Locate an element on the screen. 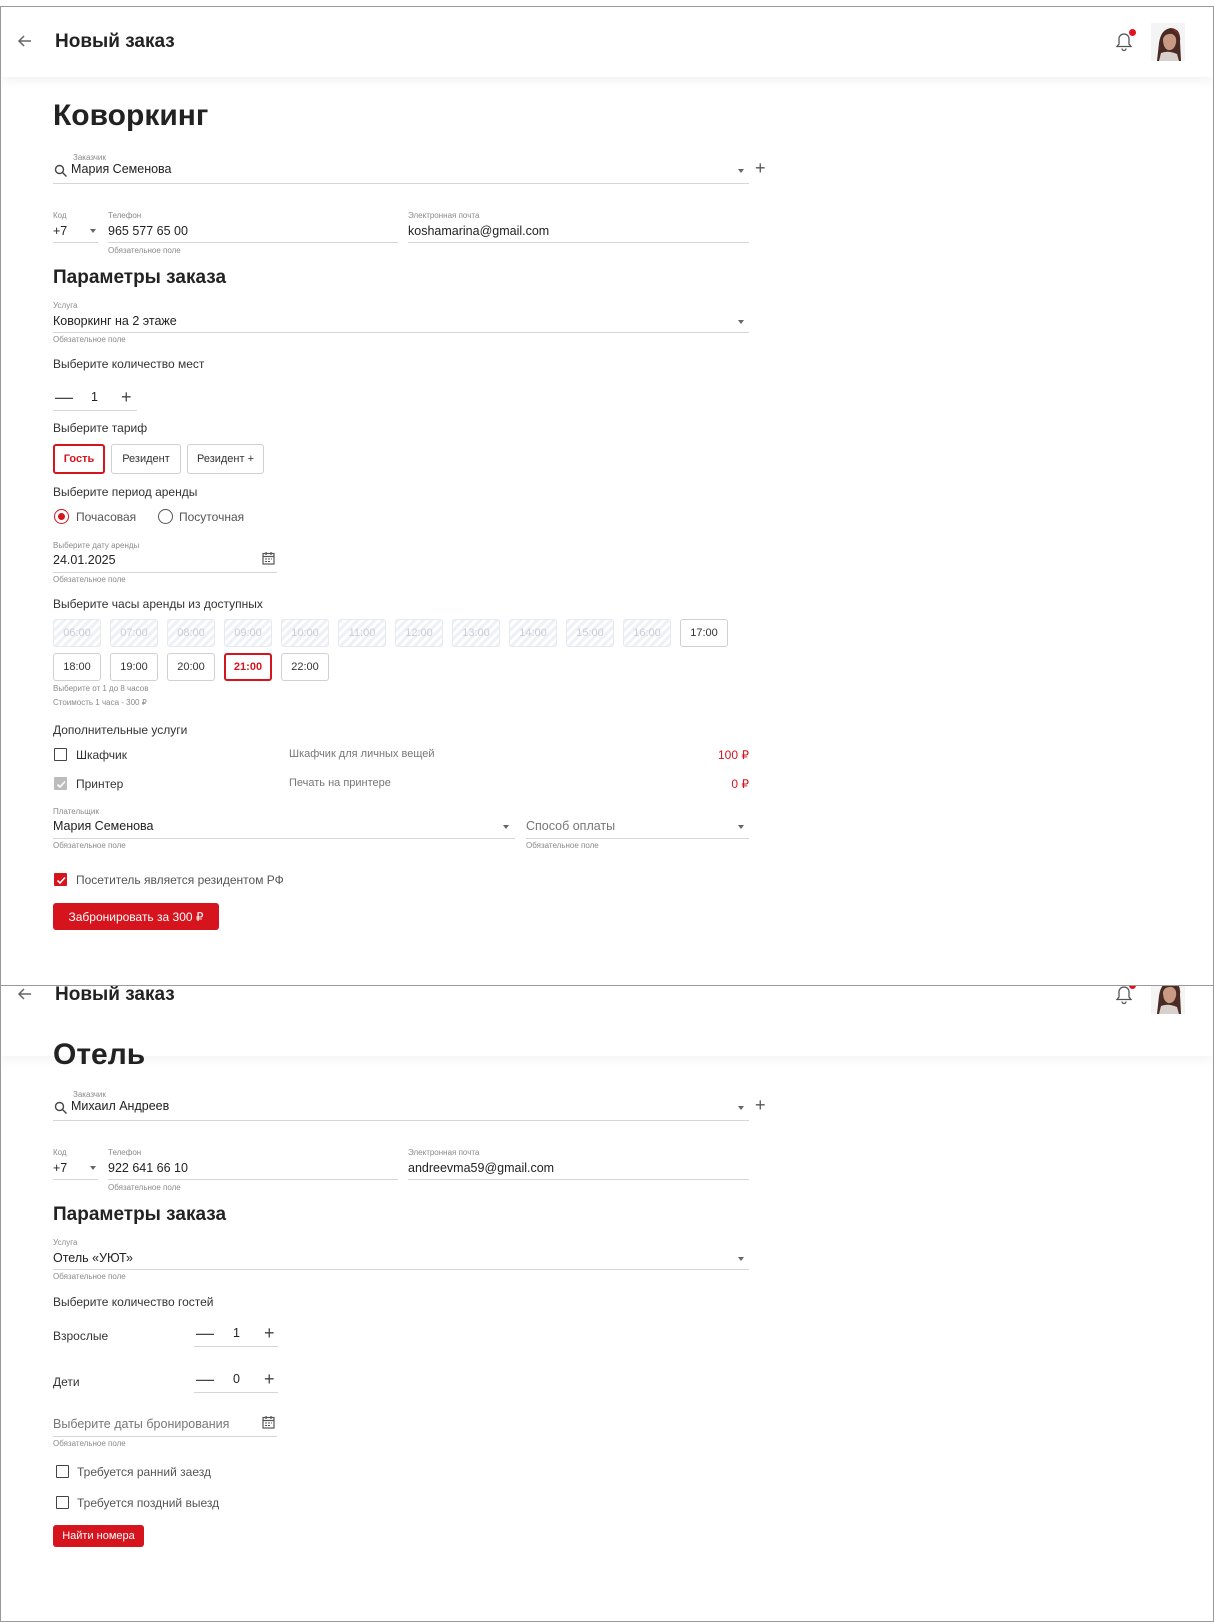 The image size is (1214, 1622). period-daily-label: Посуточная is located at coordinates (212, 517).